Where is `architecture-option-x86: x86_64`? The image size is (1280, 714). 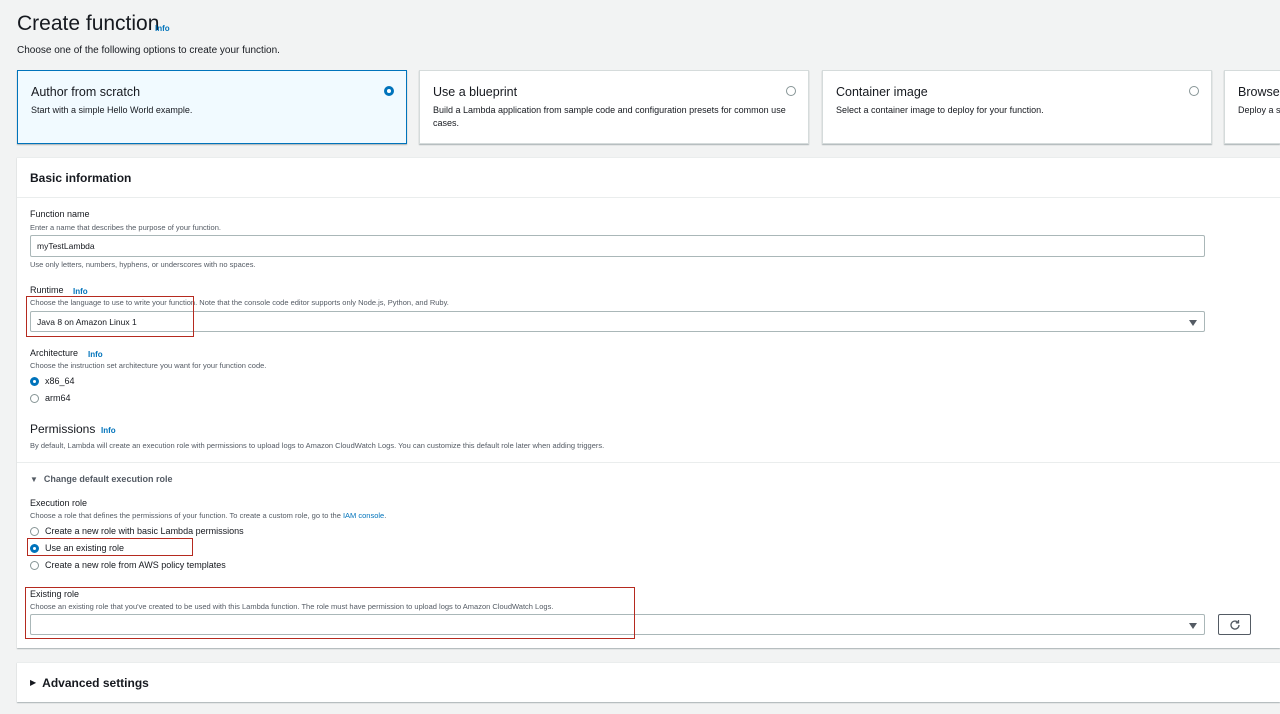 architecture-option-x86: x86_64 is located at coordinates (52, 381).